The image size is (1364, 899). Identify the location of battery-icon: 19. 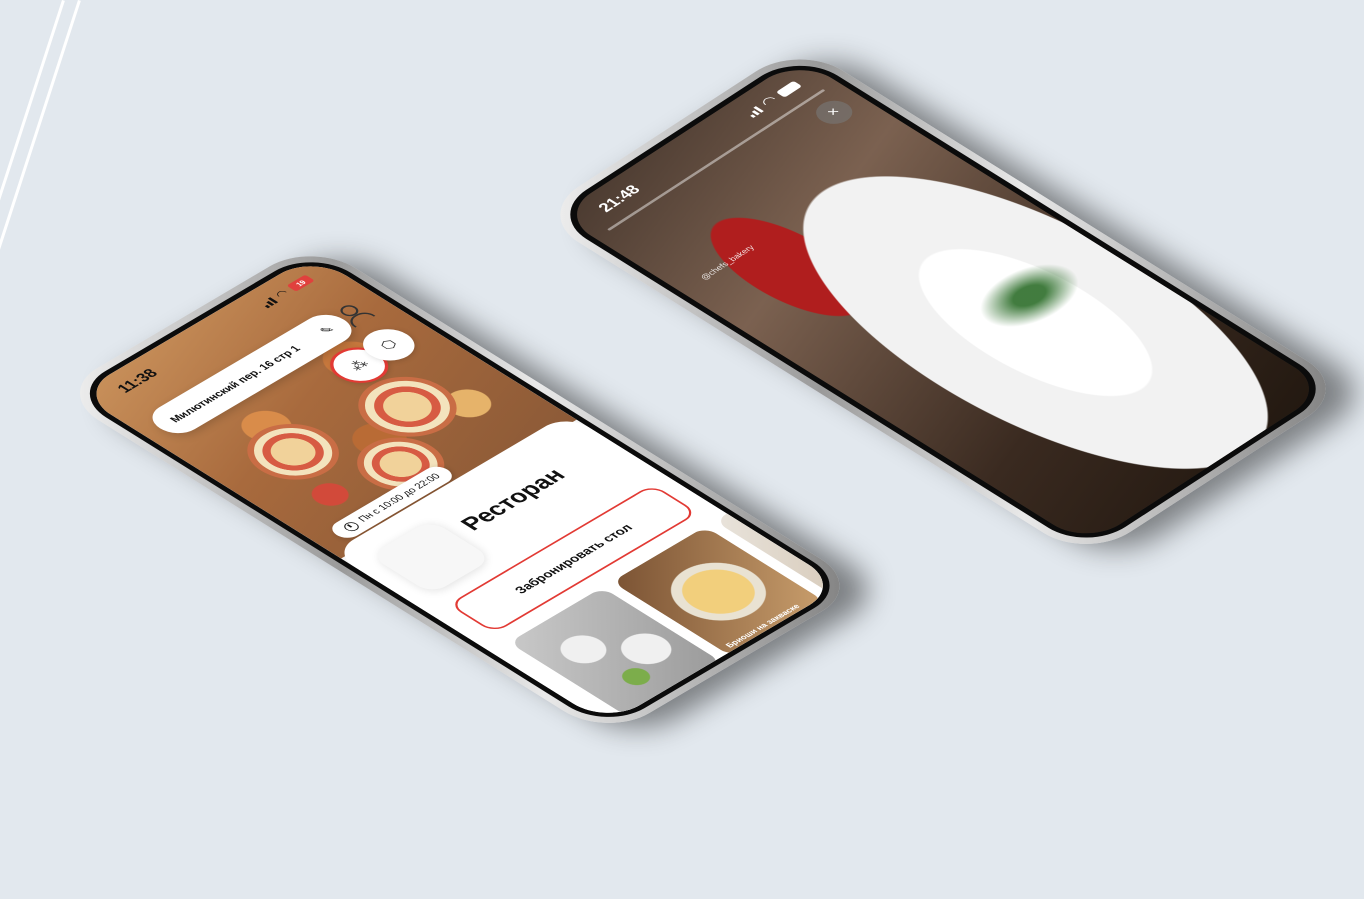
(300, 283).